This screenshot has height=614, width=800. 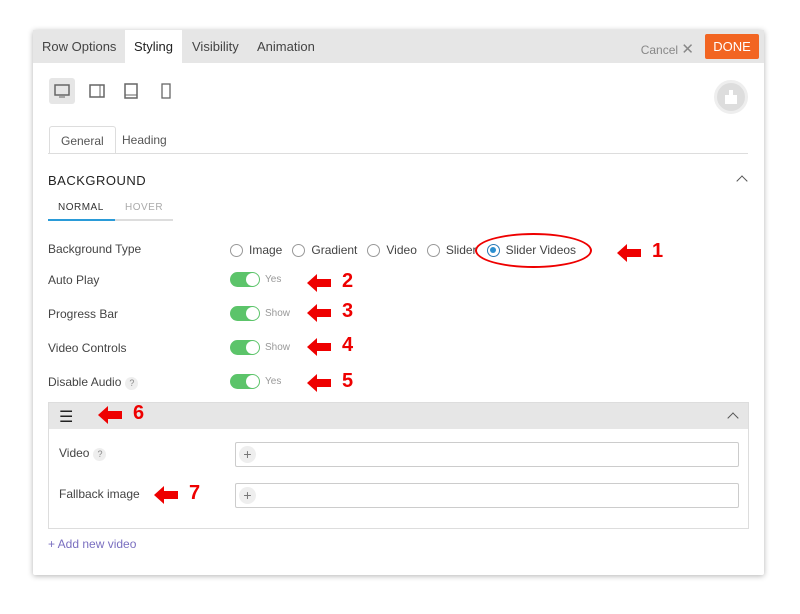 I want to click on state-tab-hover: HOVER, so click(x=144, y=211).